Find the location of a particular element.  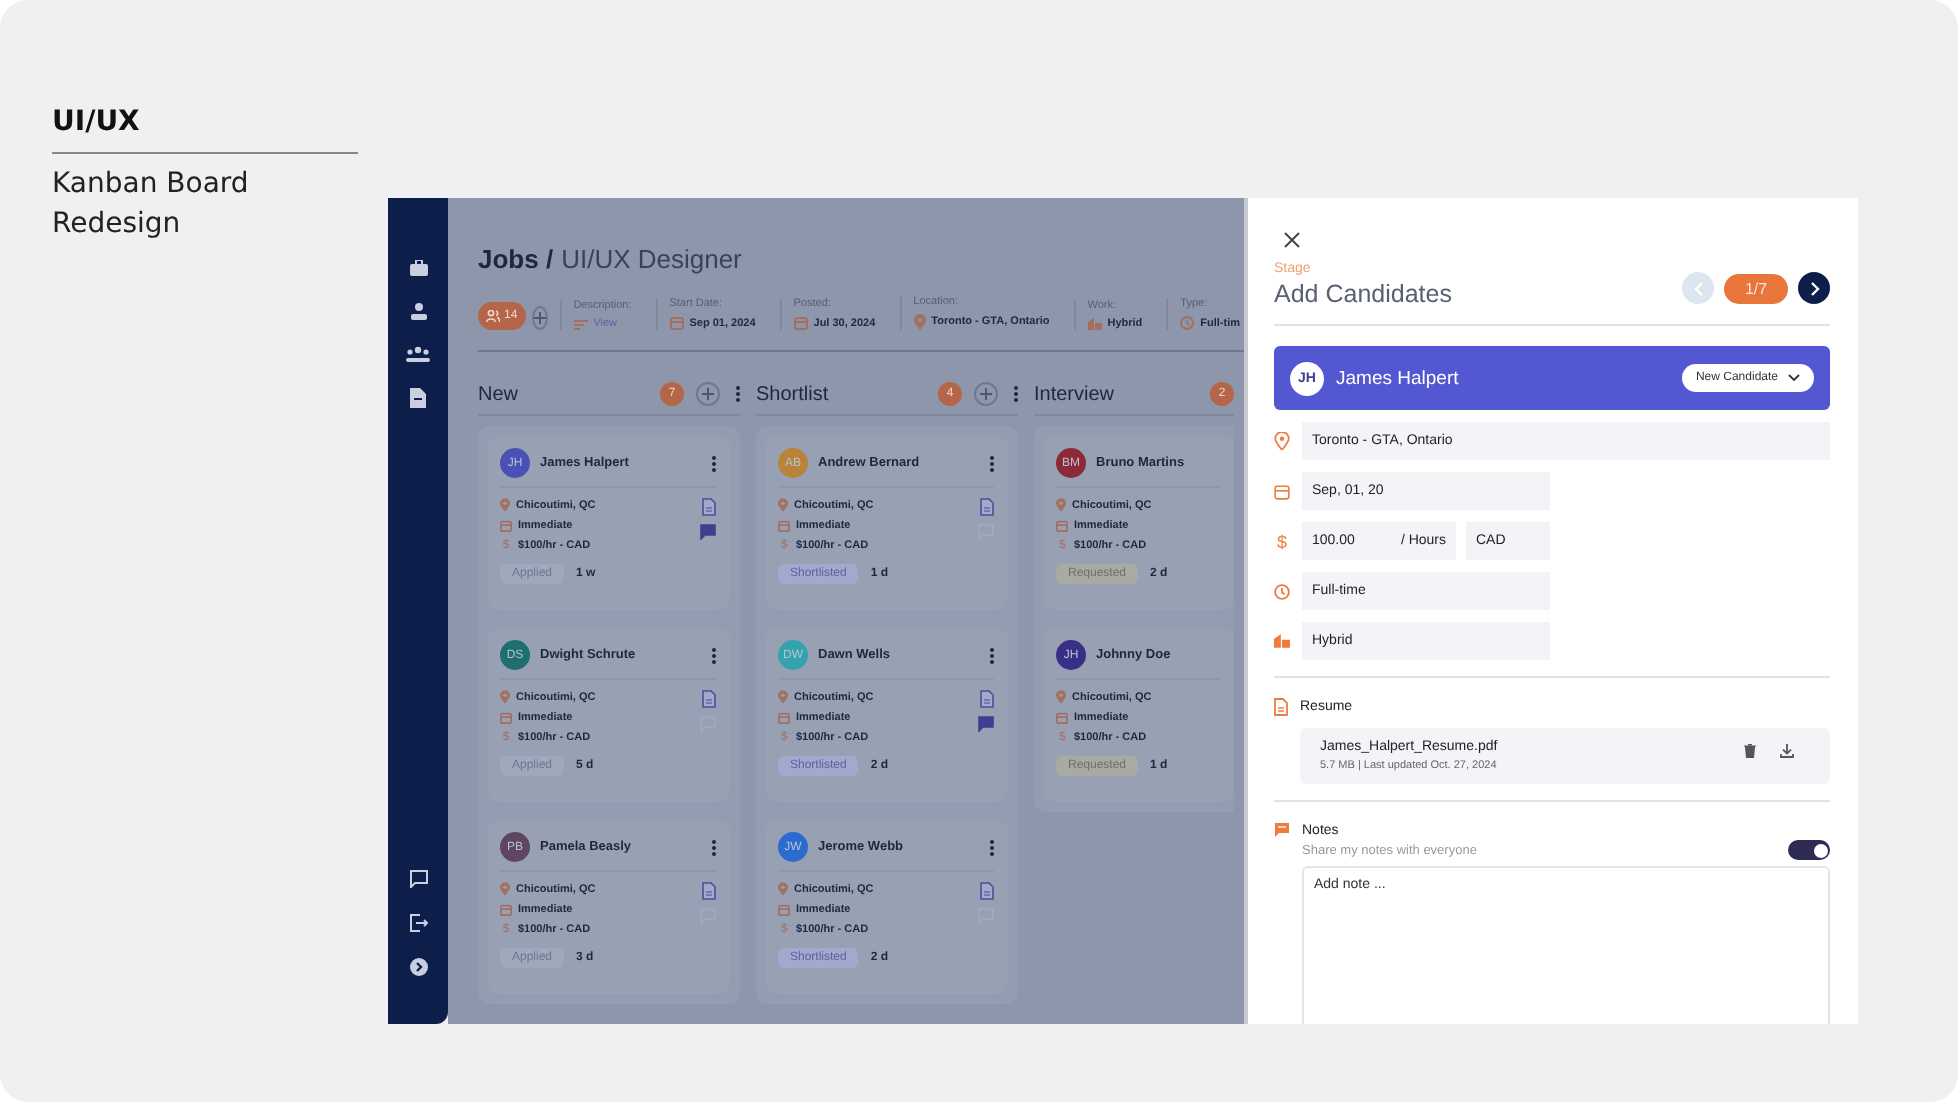

column-title: New is located at coordinates (498, 394).